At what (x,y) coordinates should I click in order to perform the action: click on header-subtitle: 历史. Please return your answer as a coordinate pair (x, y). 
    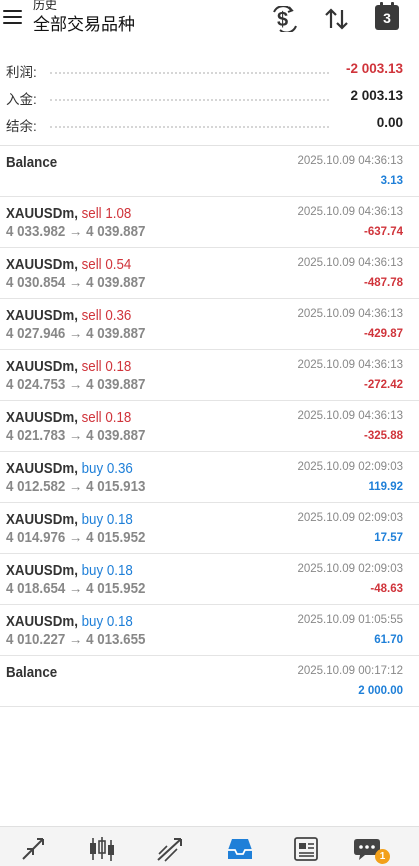
    Looking at the image, I should click on (45, 6).